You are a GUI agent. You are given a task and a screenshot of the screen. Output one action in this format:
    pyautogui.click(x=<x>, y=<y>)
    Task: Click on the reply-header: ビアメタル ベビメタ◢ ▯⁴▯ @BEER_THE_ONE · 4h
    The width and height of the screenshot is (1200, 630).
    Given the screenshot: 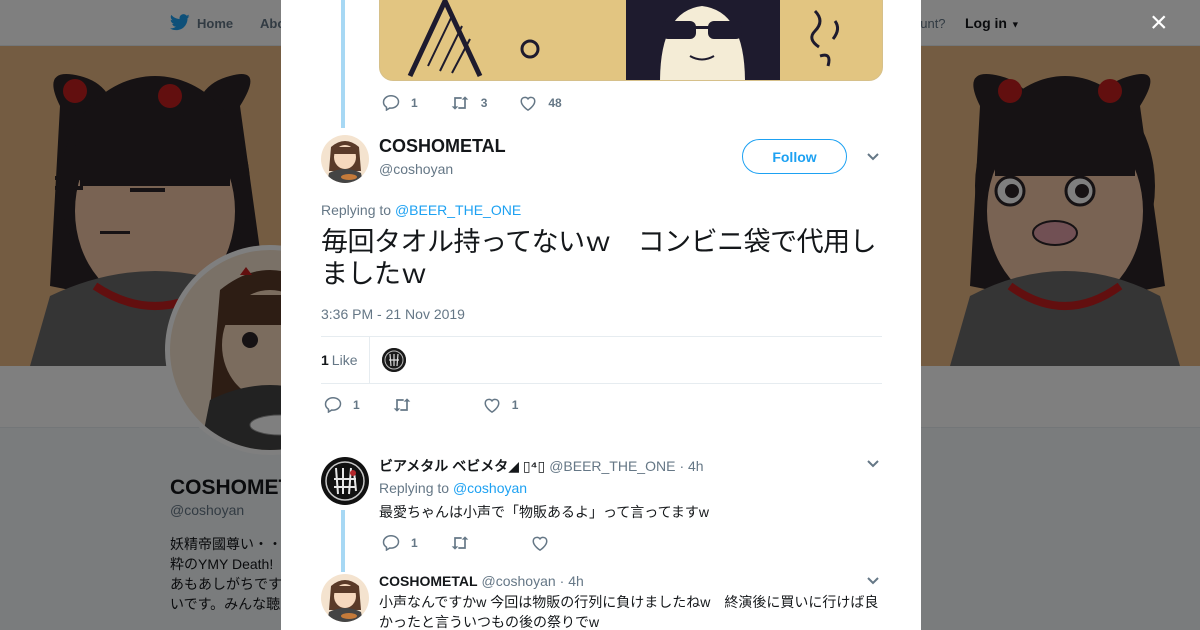 What is the action you would take?
    pyautogui.click(x=541, y=466)
    